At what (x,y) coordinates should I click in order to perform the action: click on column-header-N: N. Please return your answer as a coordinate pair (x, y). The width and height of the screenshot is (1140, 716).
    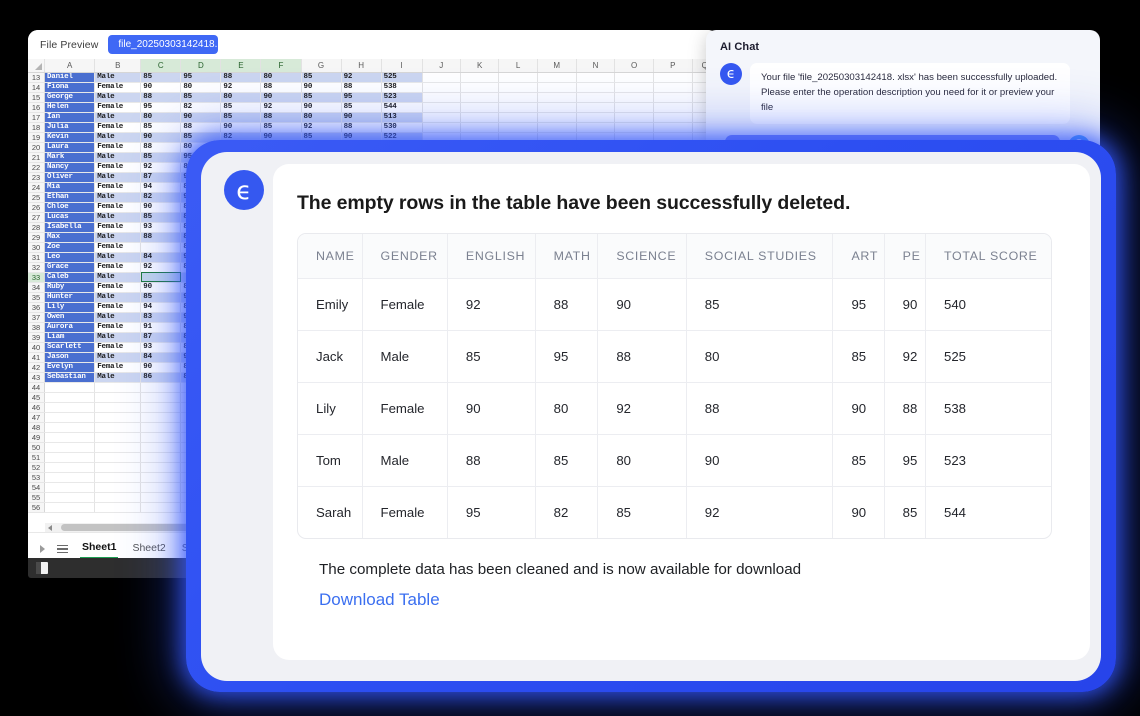
    Looking at the image, I should click on (596, 66).